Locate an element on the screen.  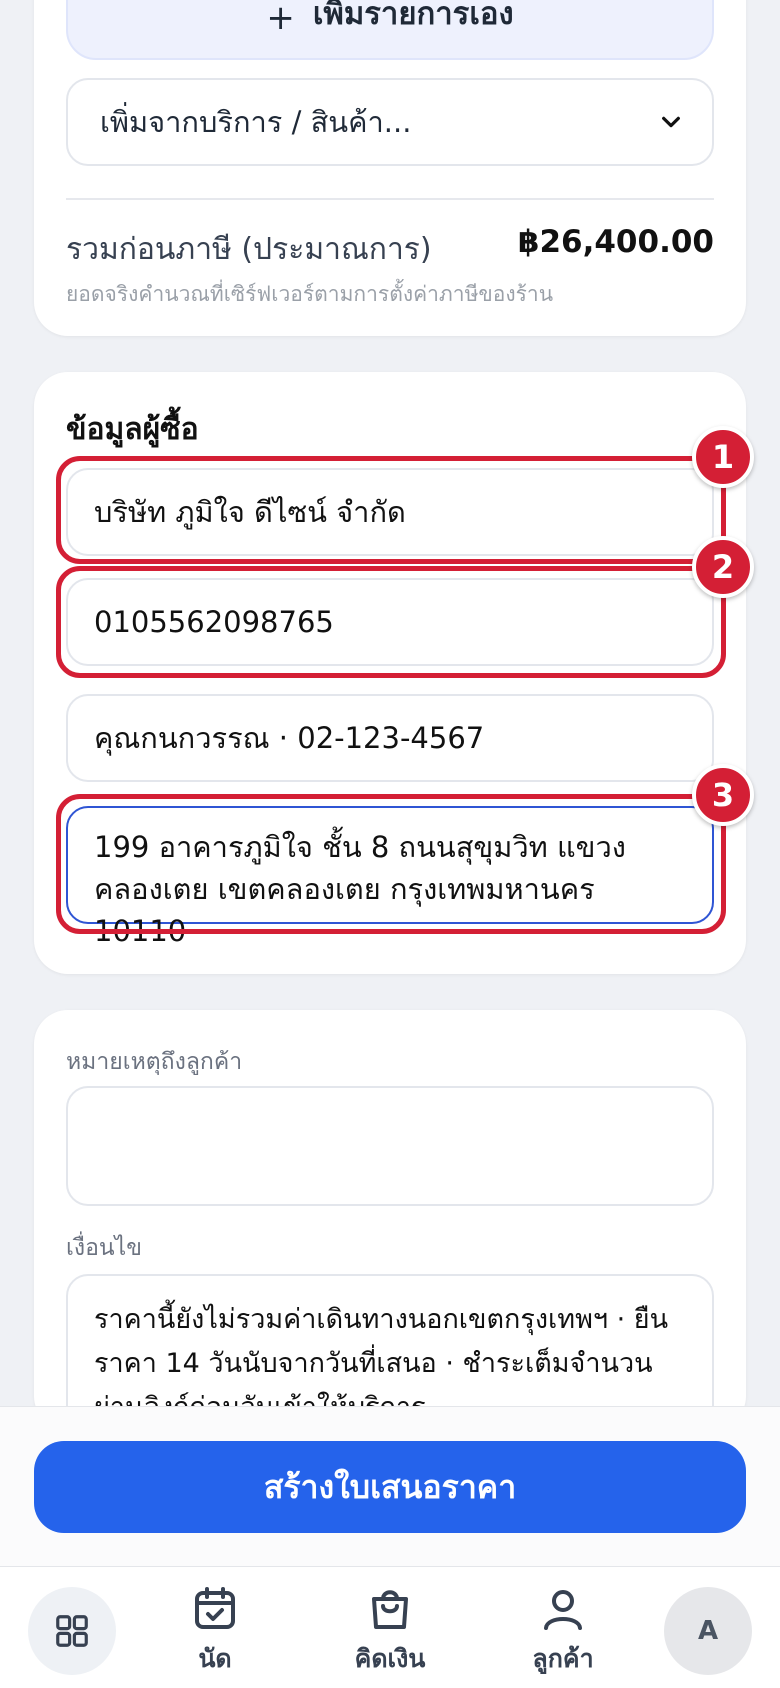
divider is located at coordinates (390, 199).